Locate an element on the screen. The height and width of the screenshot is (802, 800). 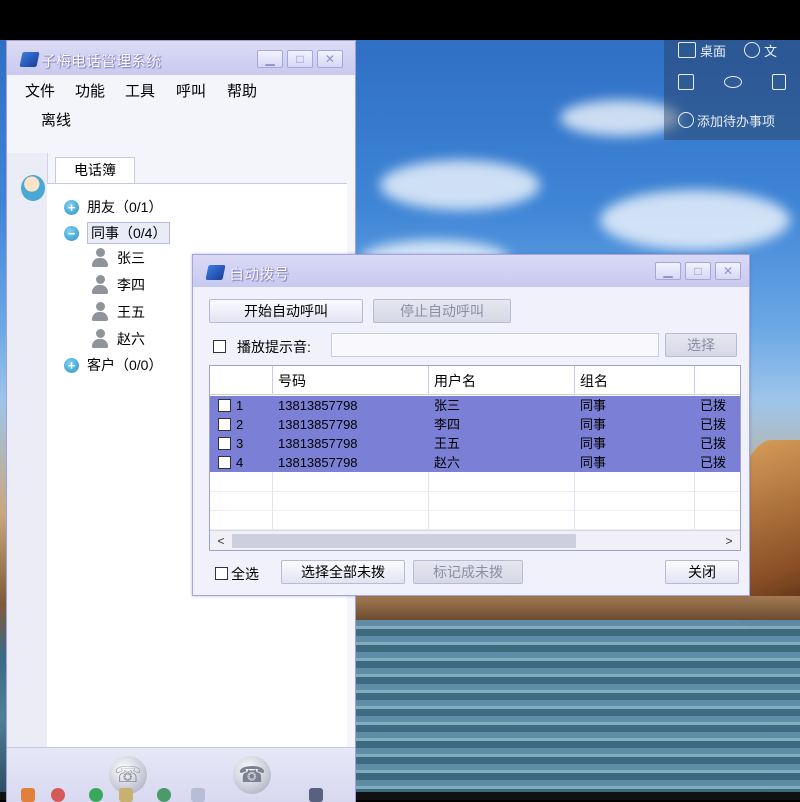
online-status: 离线 is located at coordinates (56, 119).